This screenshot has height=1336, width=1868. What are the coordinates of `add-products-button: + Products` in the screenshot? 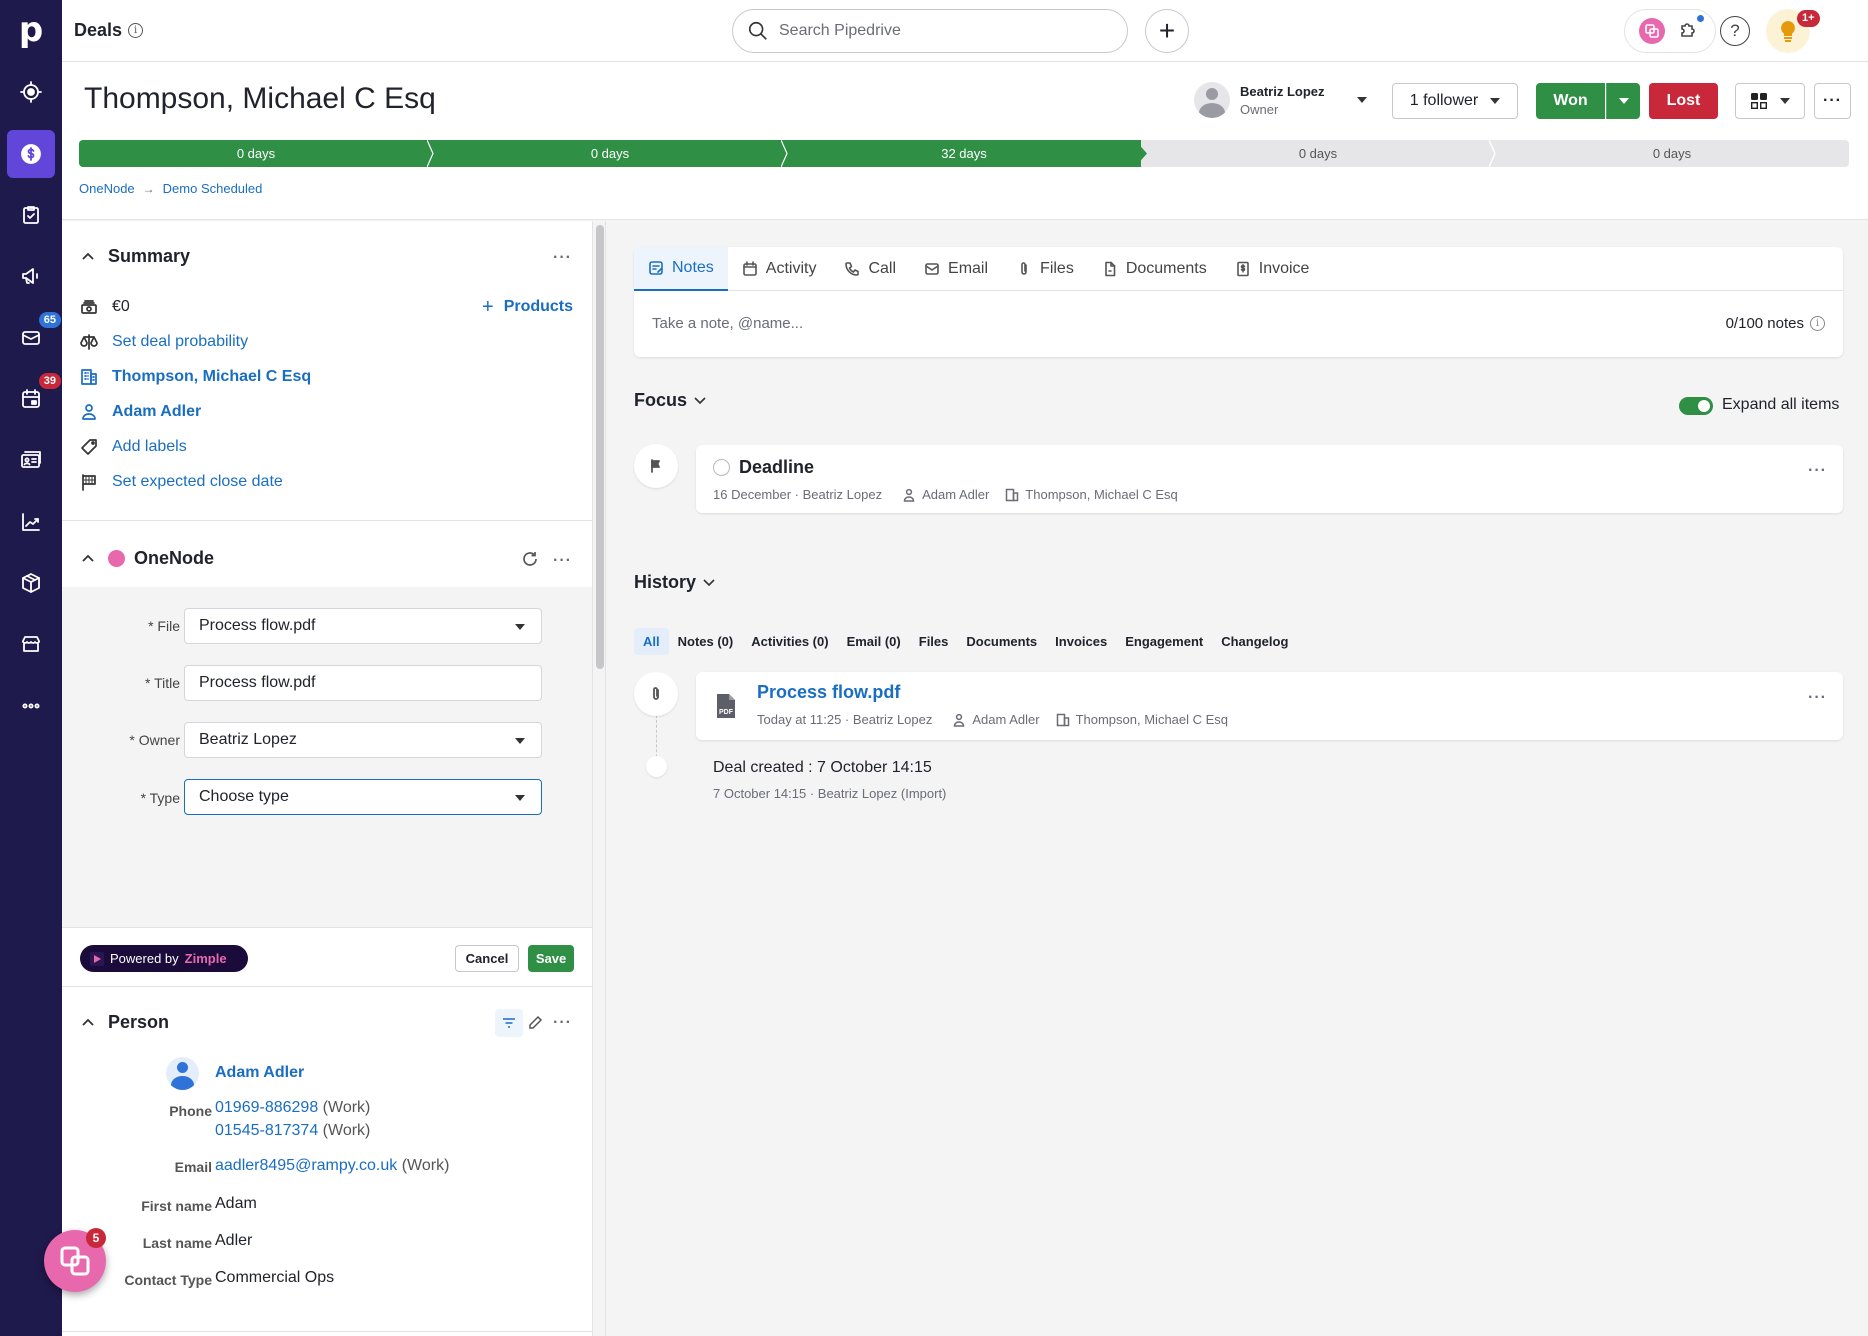 It's located at (527, 307).